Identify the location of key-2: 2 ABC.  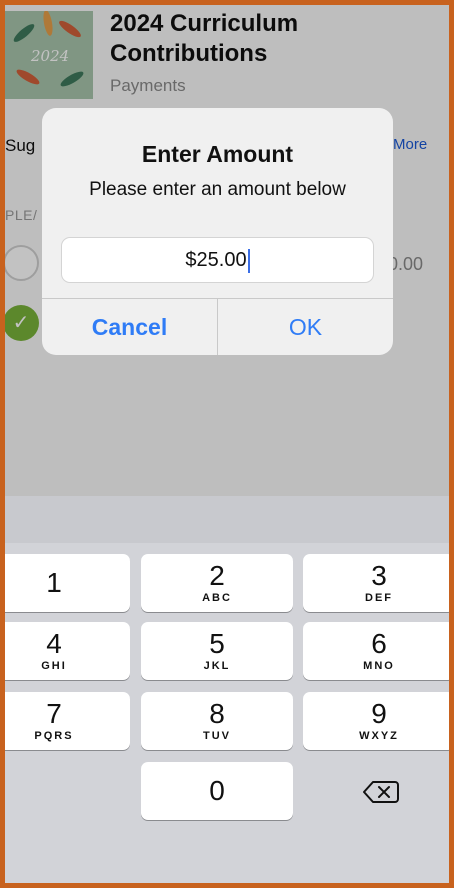
(217, 583).